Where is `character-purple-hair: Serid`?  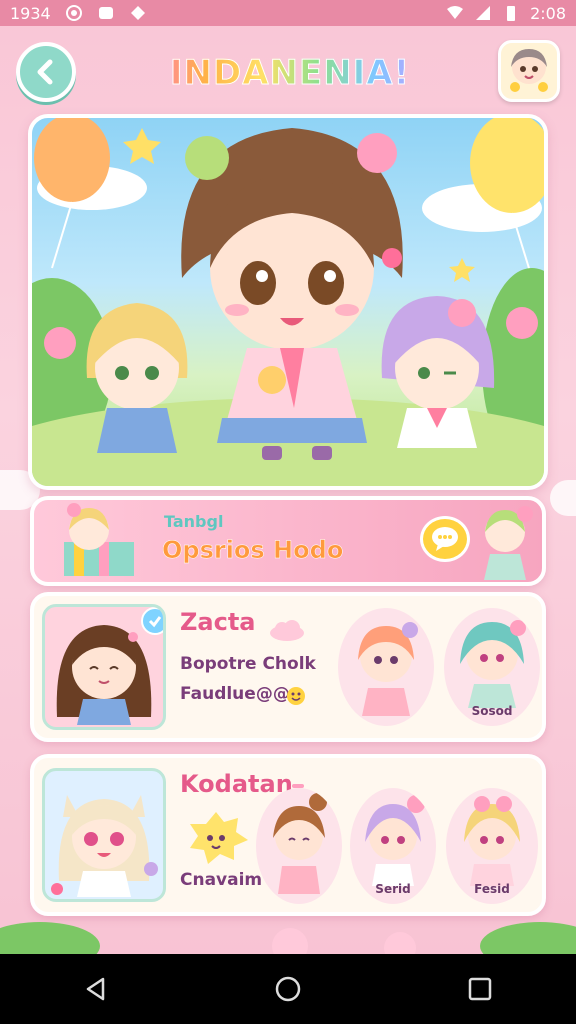
character-purple-hair: Serid is located at coordinates (393, 846).